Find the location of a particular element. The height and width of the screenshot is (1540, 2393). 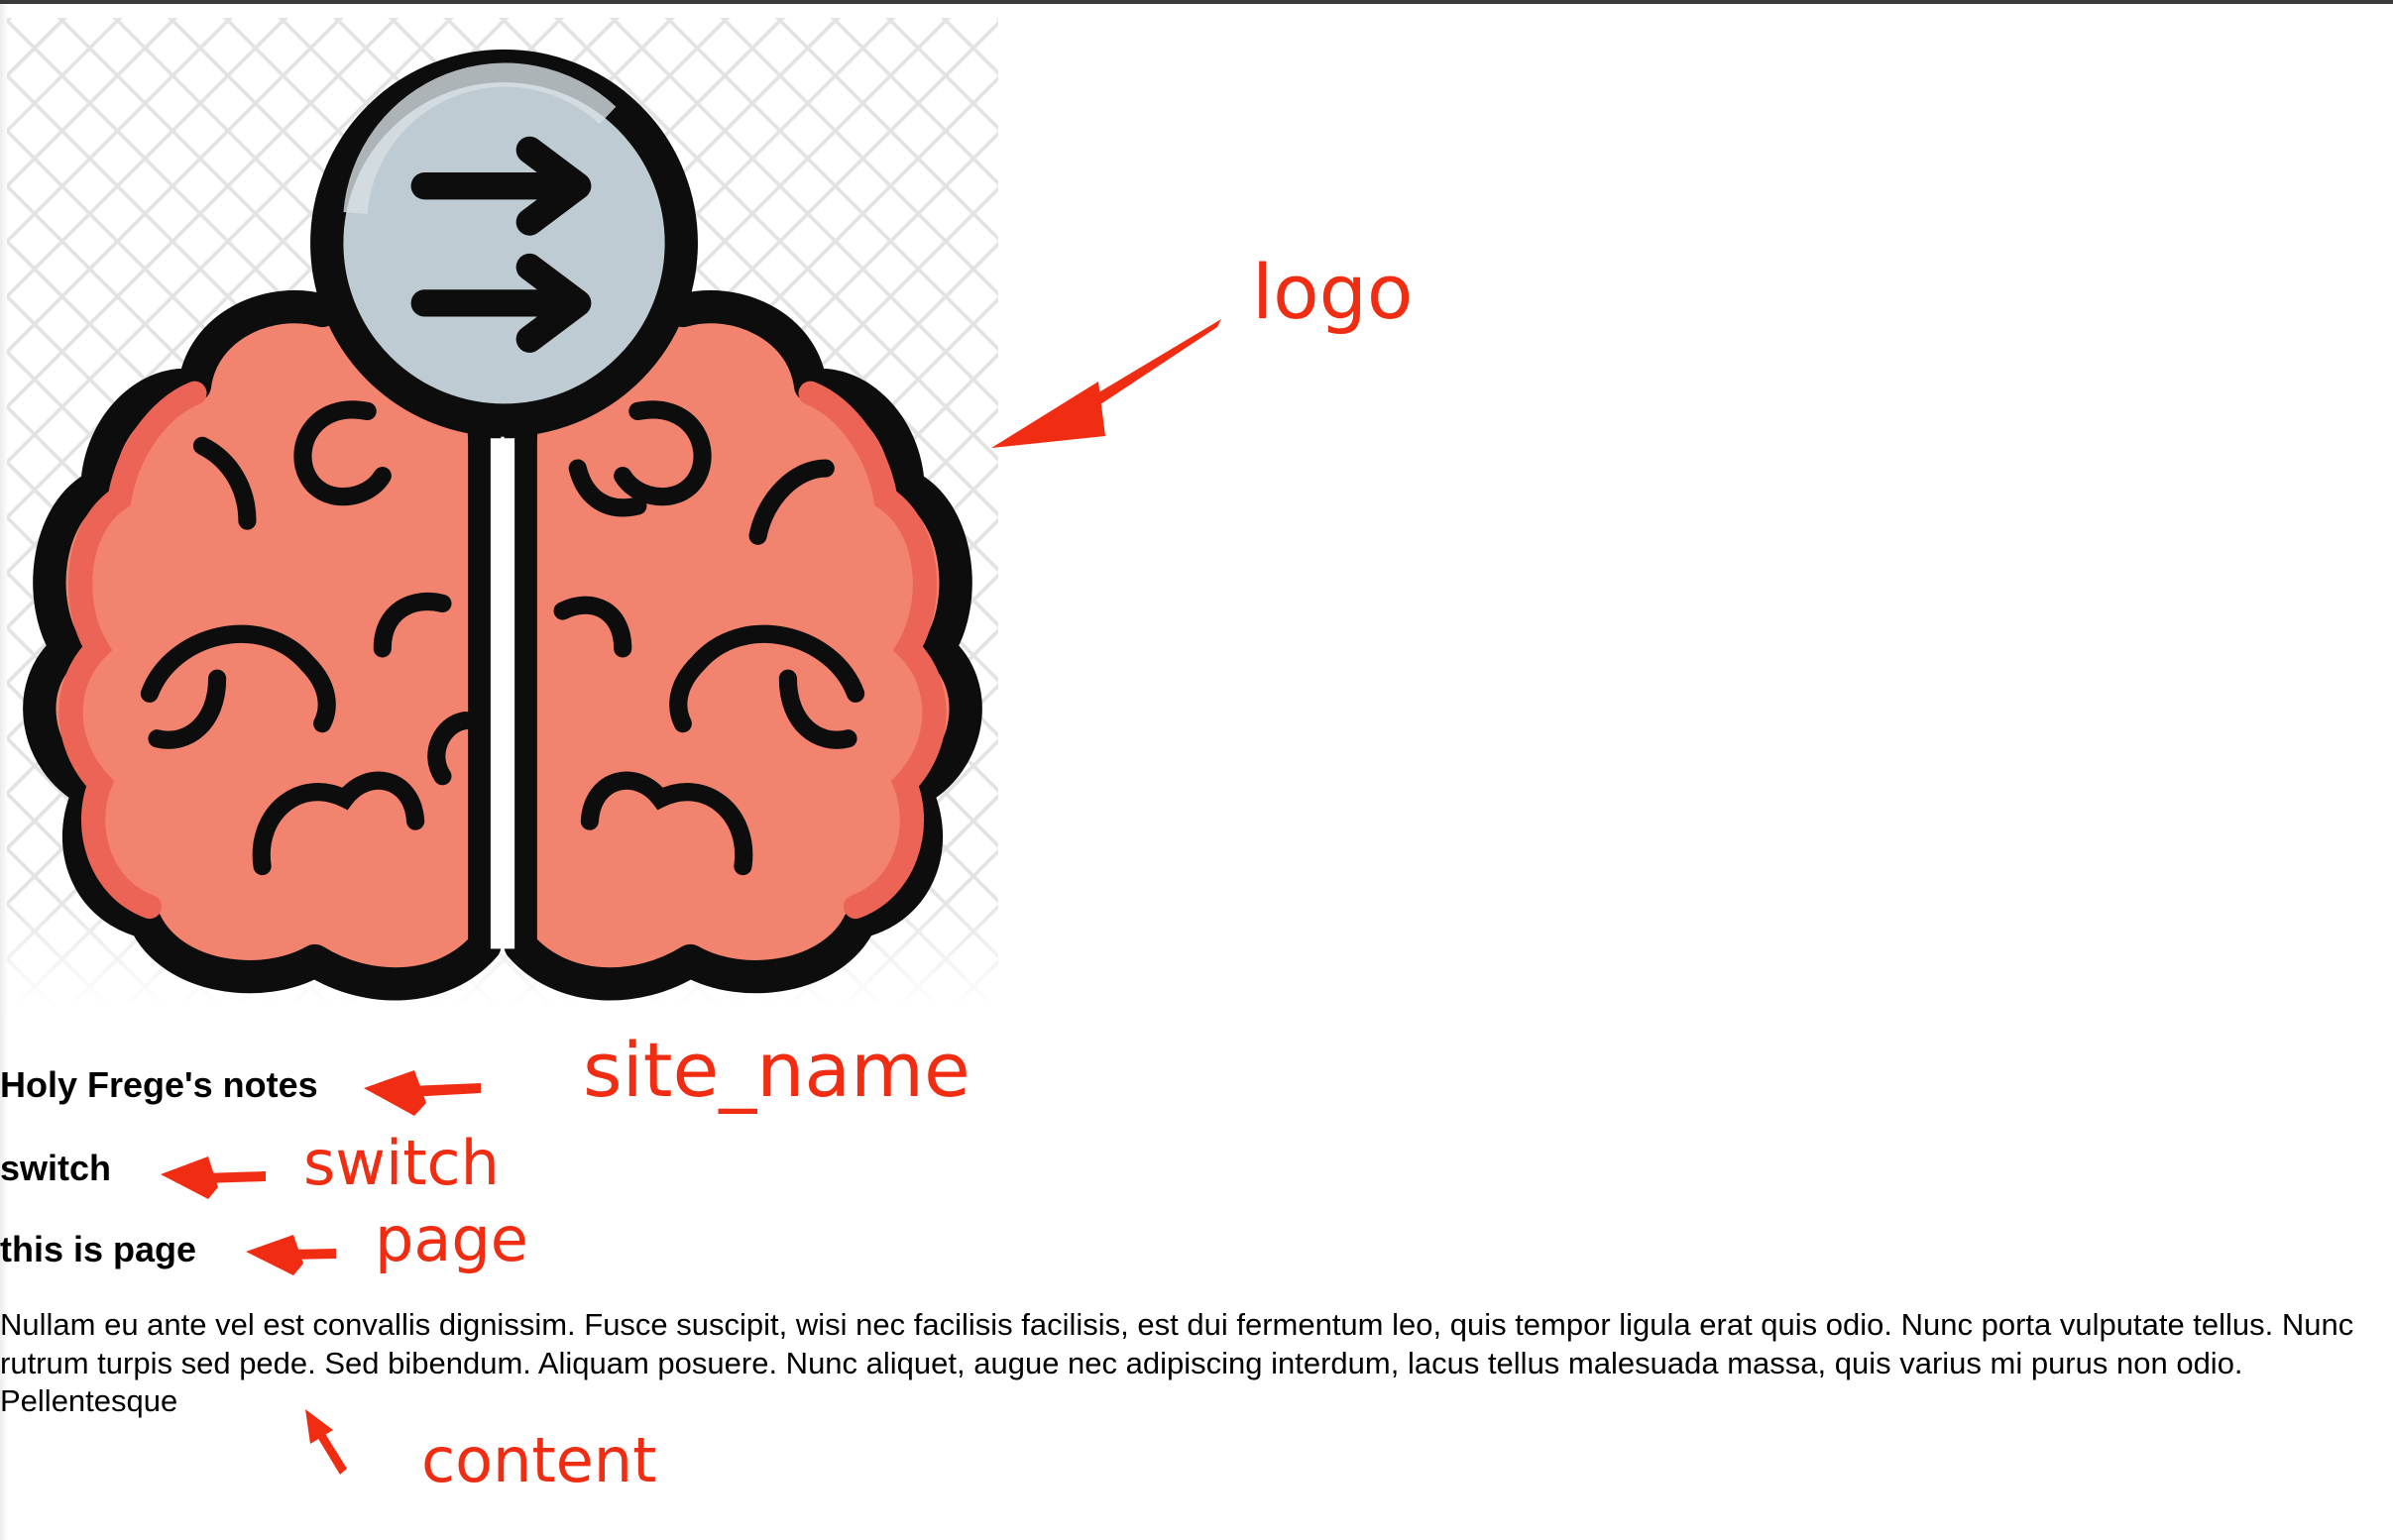

arrow-to-switch-icon is located at coordinates (214, 1177).